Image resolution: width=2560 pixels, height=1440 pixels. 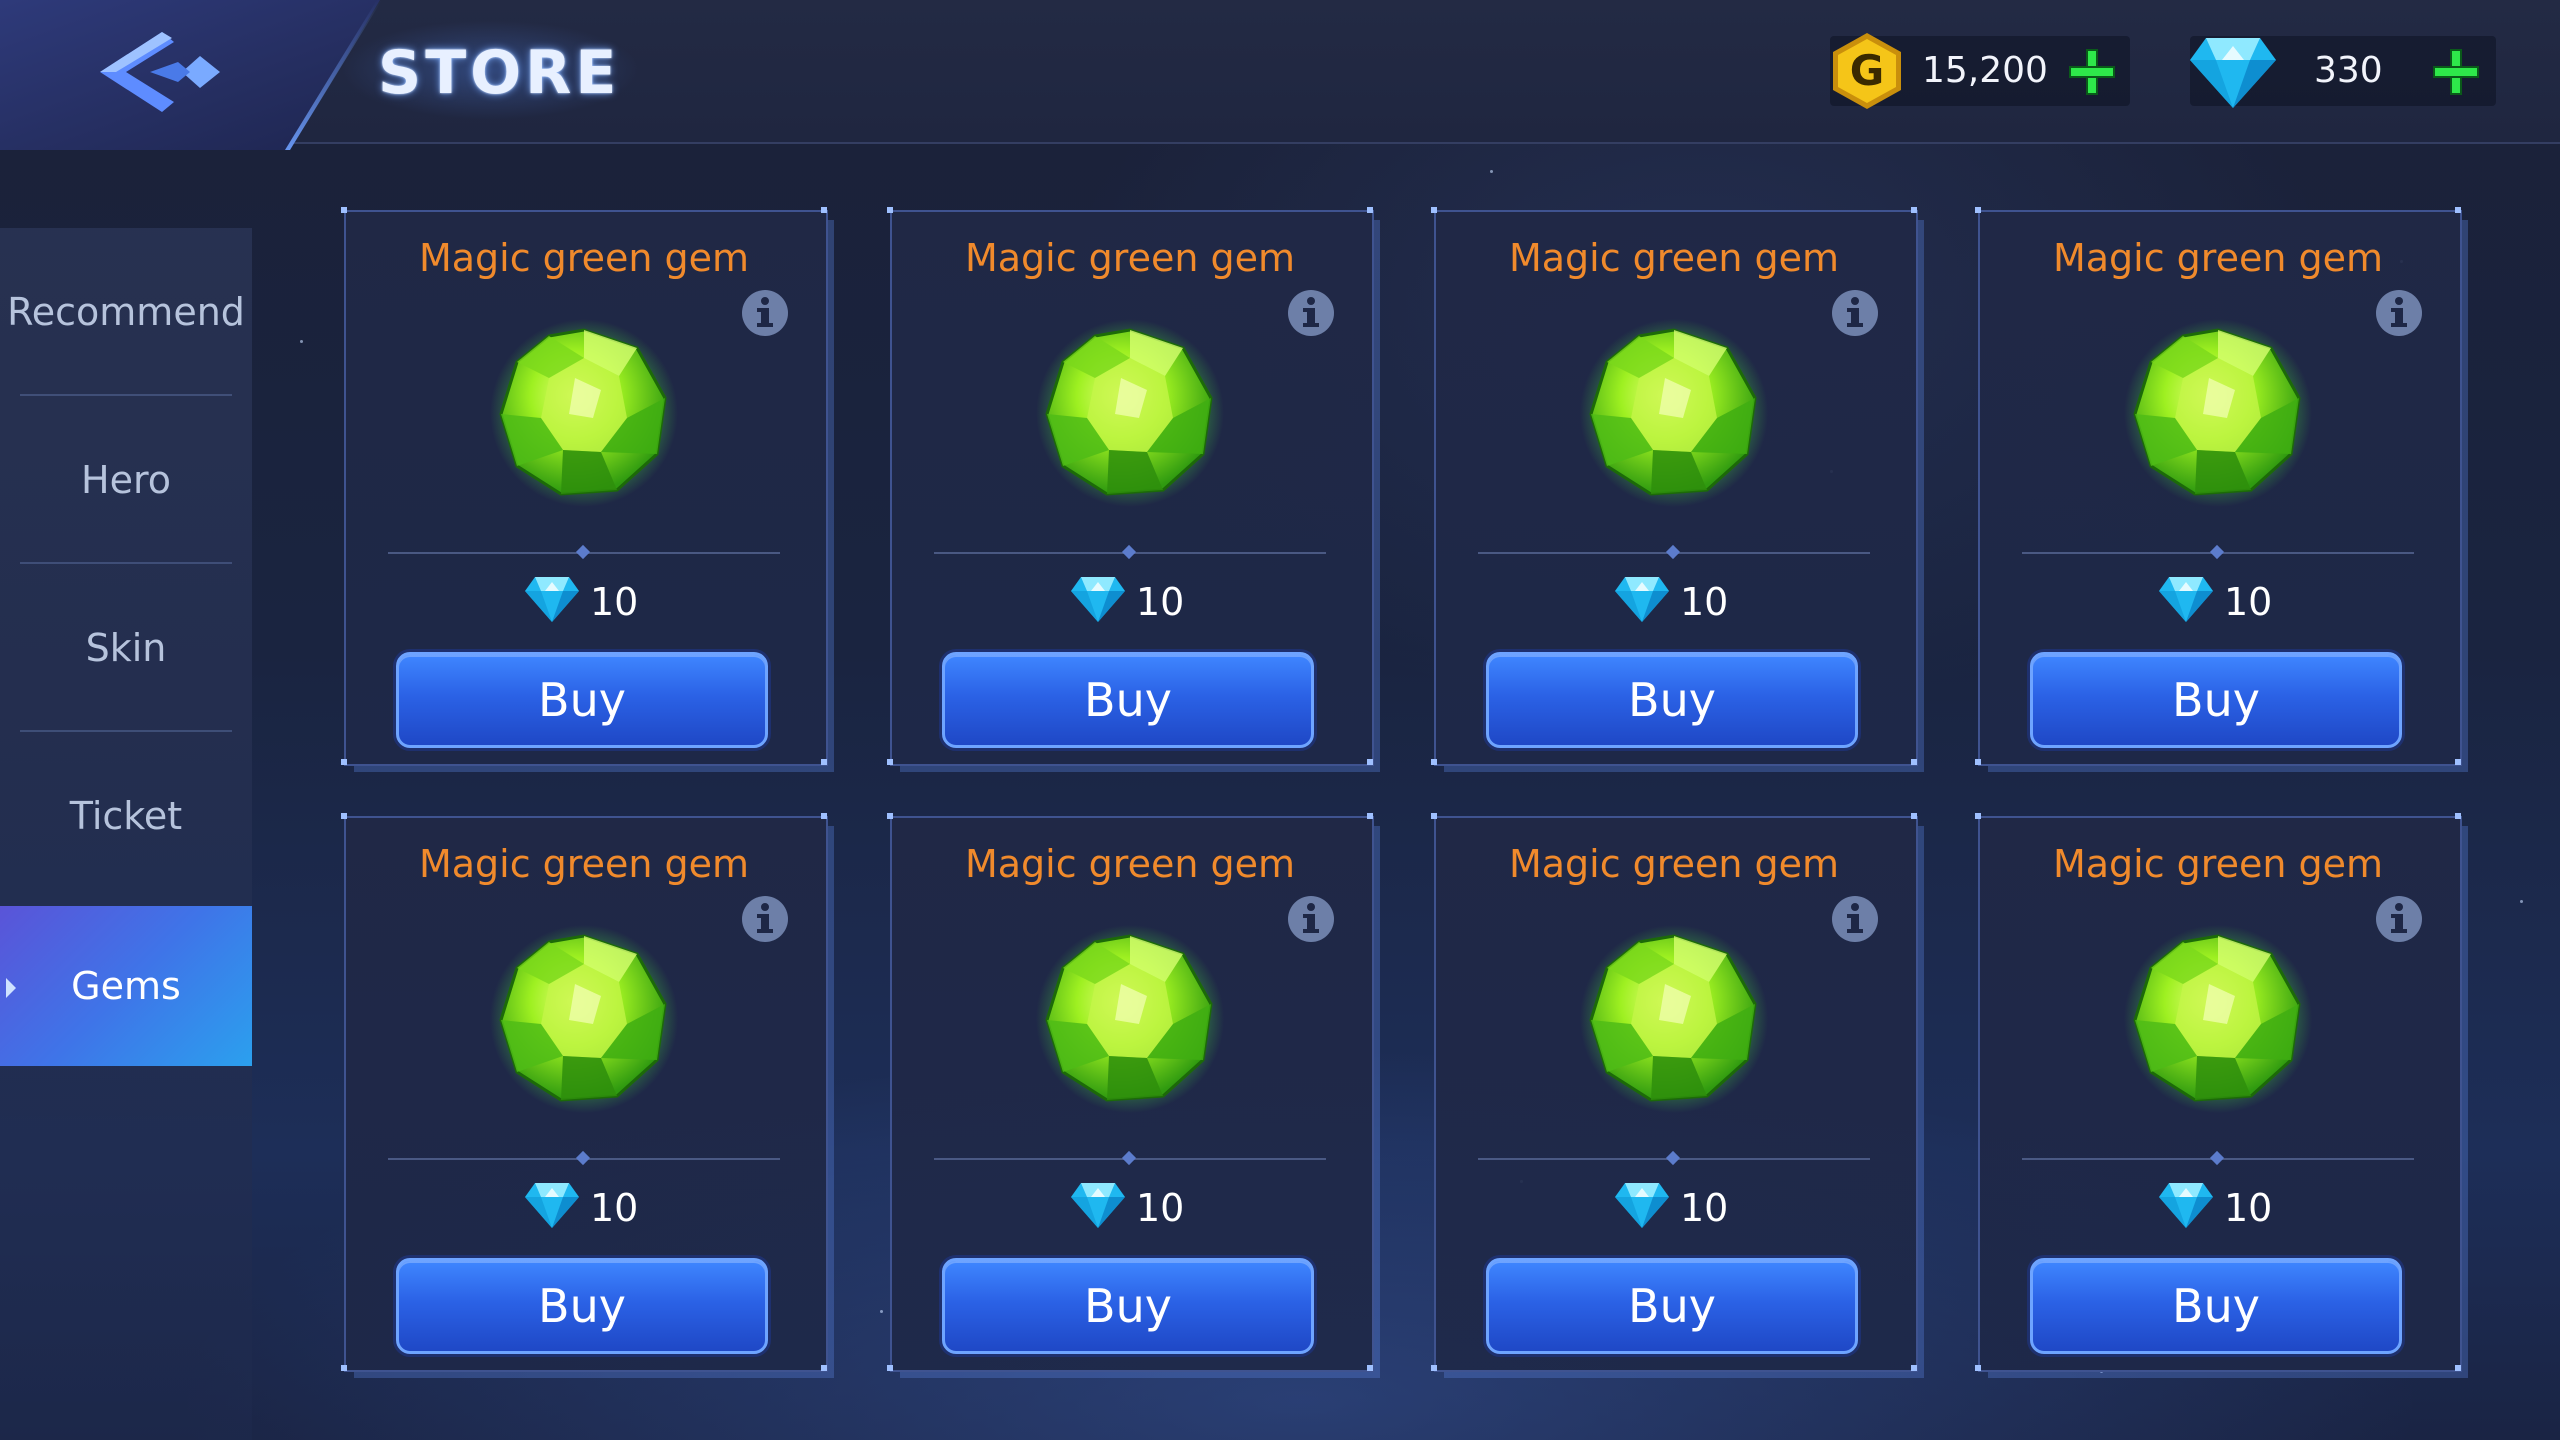 I want to click on sidebar-item-label: Recommend, so click(x=126, y=312).